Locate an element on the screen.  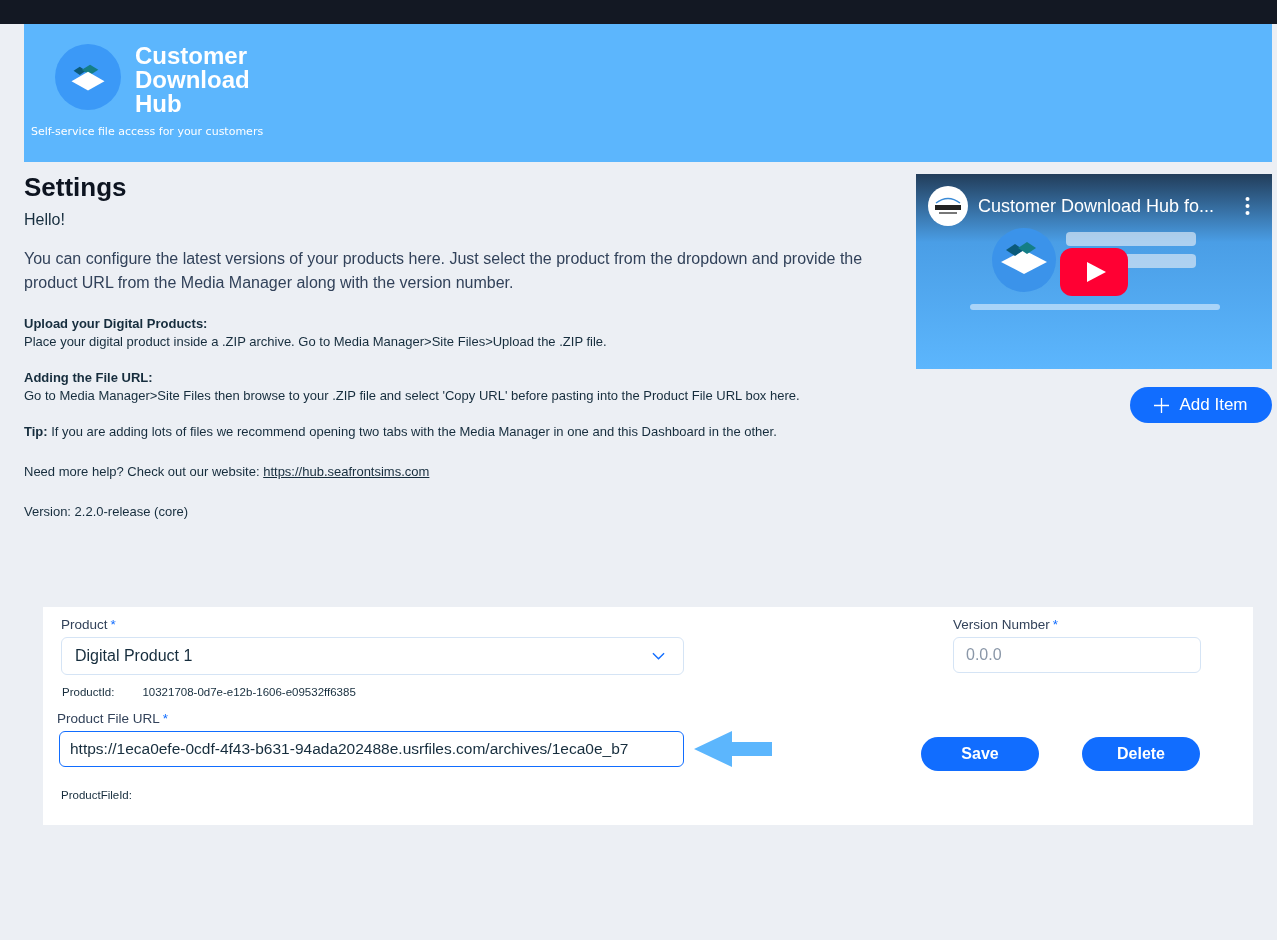
id-label: ProductFileId: is located at coordinates (97, 795).